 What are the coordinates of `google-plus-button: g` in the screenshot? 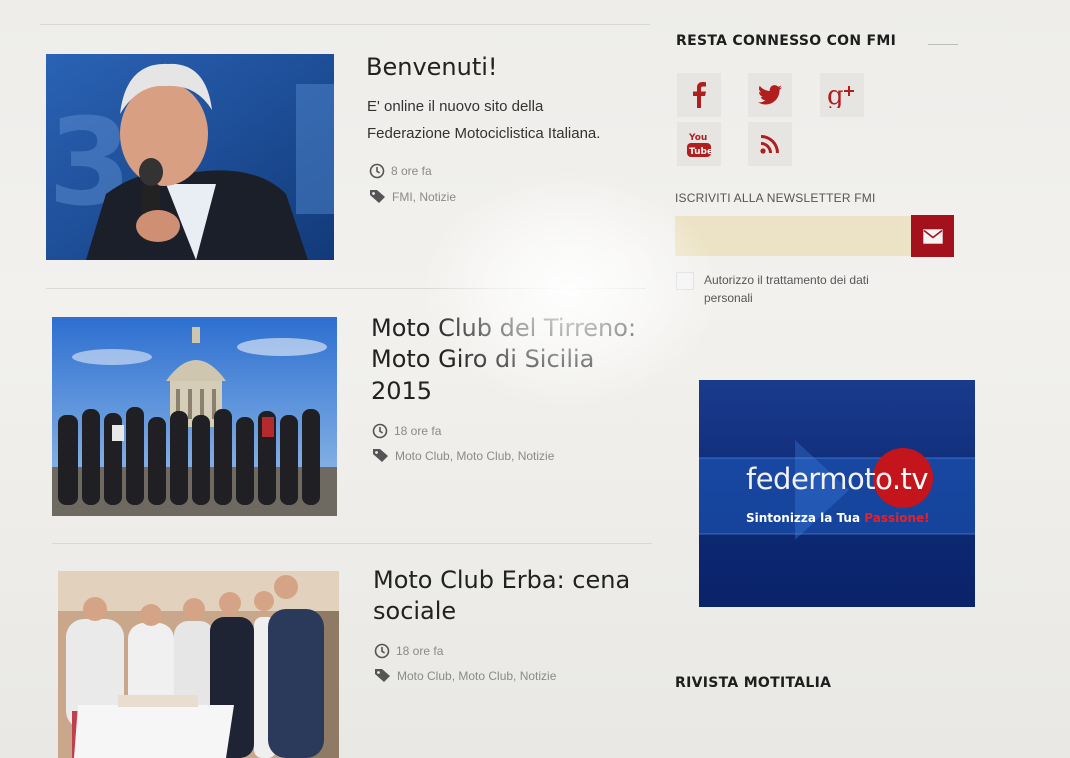 It's located at (842, 95).